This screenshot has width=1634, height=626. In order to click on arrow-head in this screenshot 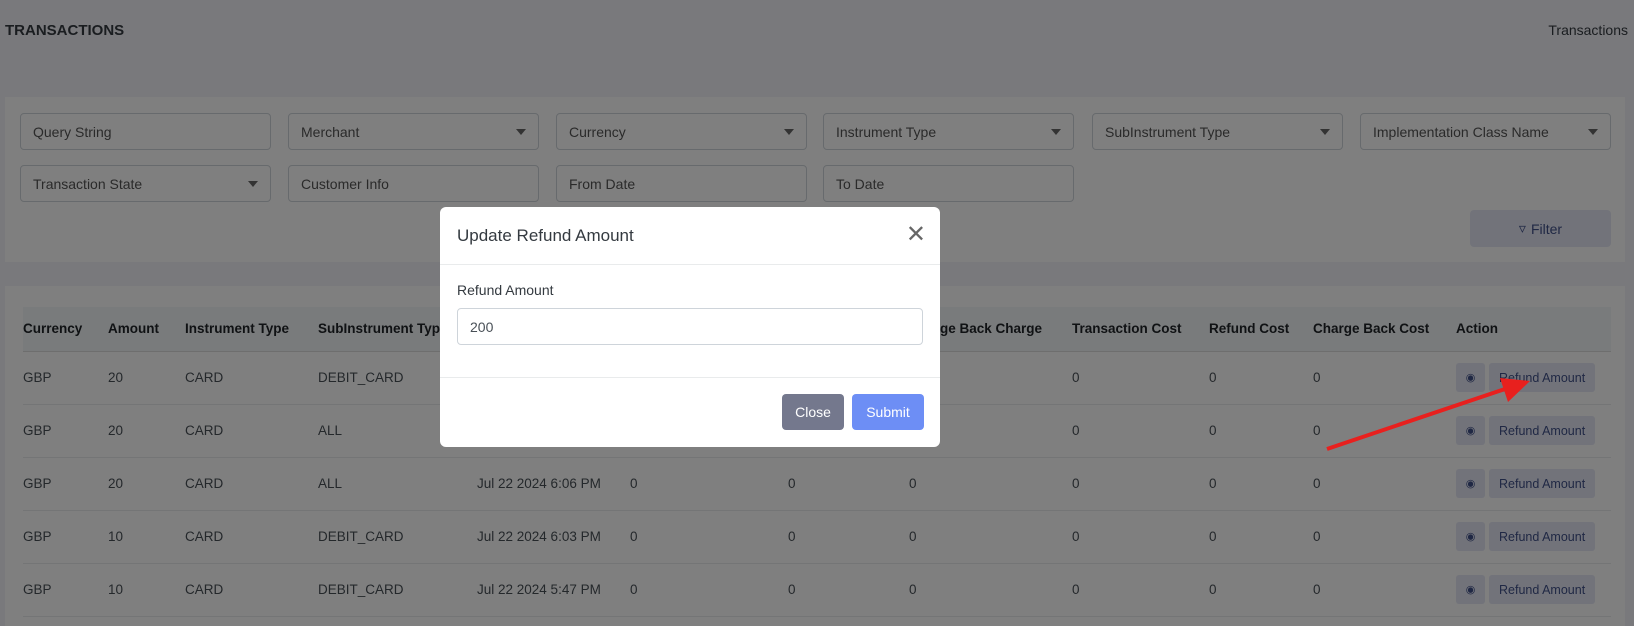, I will do `click(1515, 390)`.